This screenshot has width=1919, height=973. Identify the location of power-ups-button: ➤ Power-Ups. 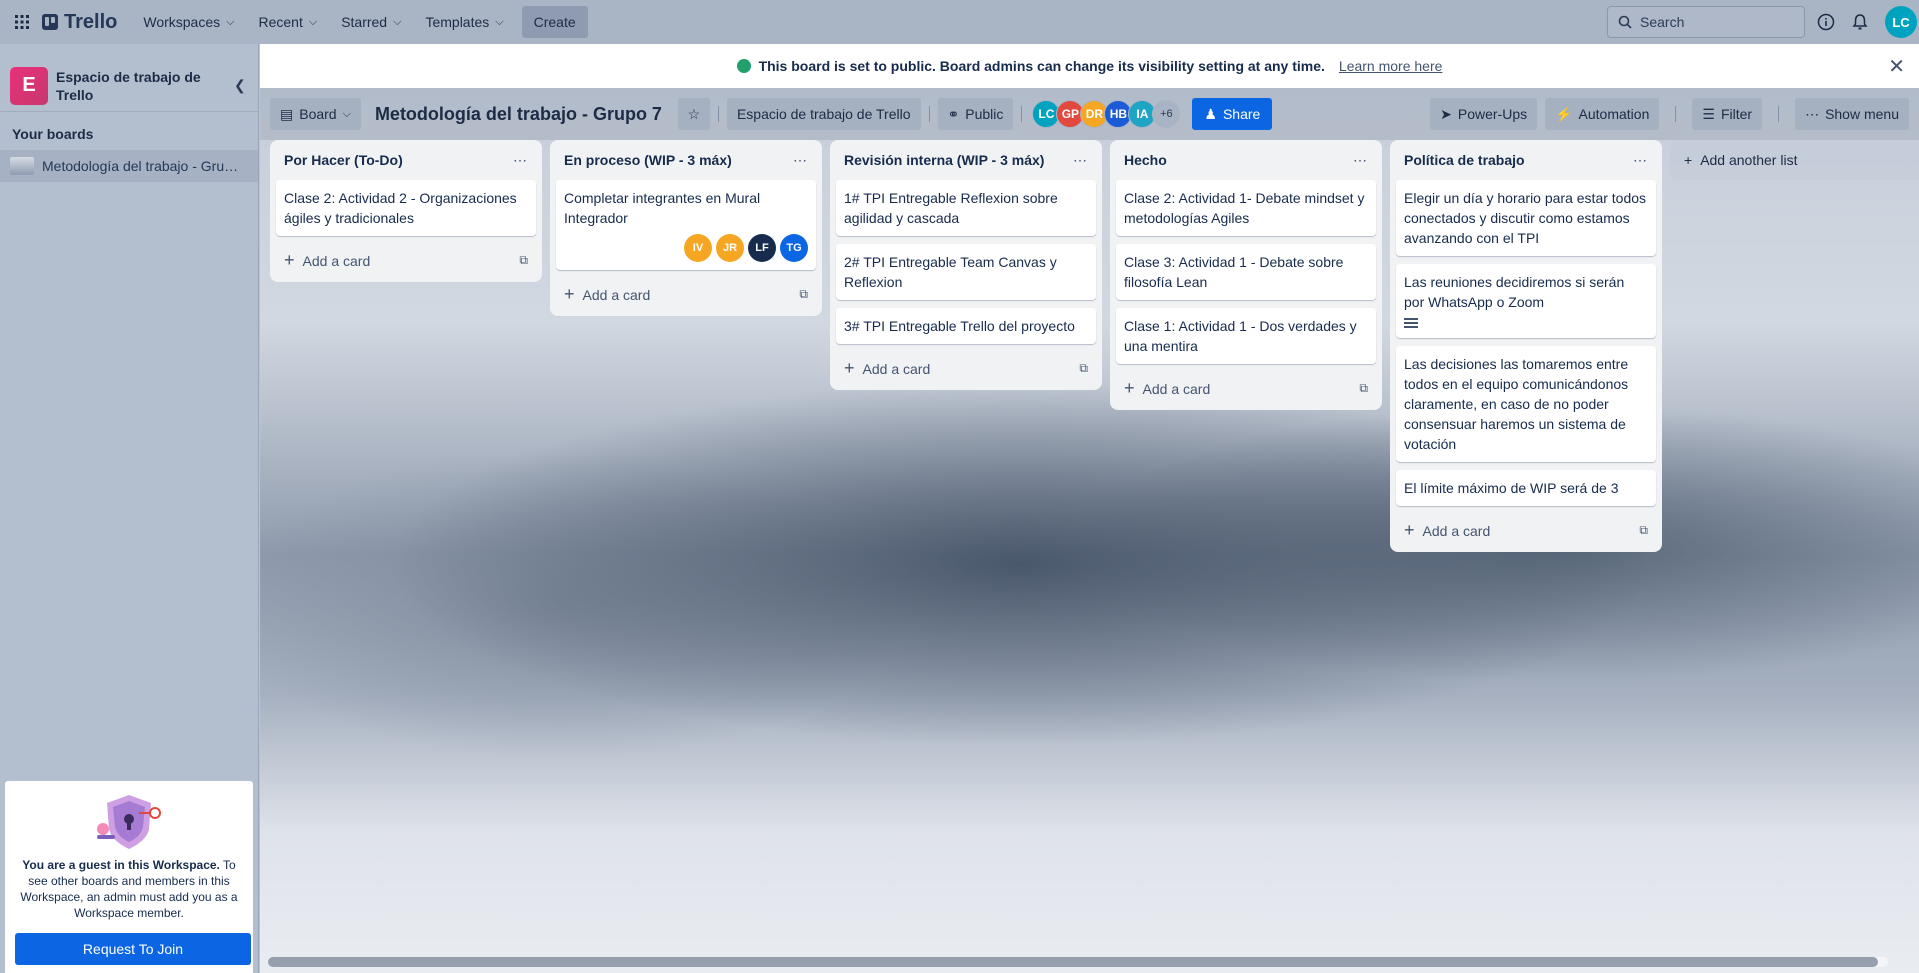
(1484, 114).